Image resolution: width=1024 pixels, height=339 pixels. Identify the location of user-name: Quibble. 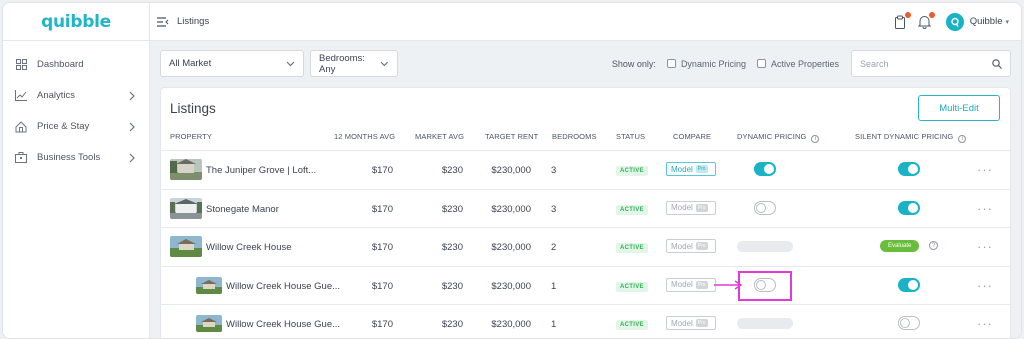
(986, 21).